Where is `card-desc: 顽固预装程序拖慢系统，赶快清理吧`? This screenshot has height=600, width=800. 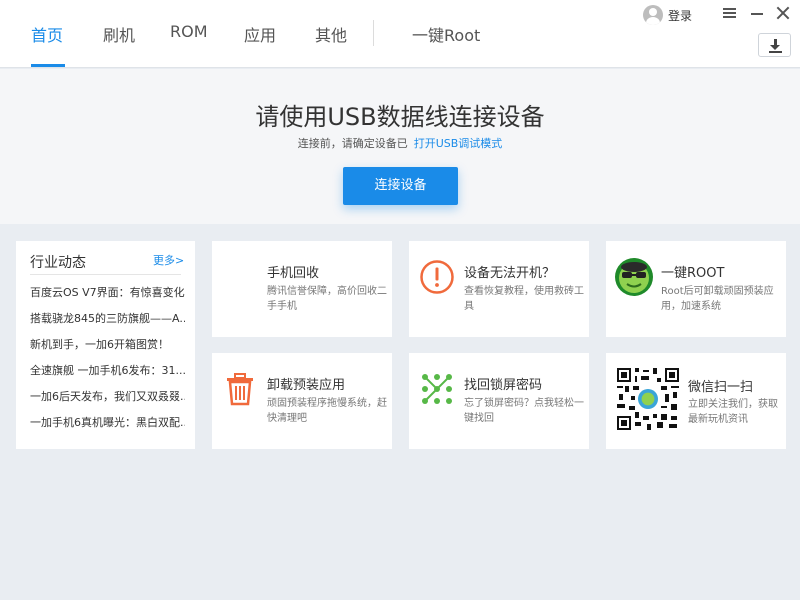 card-desc: 顽固预装程序拖慢系统，赶快清理吧 is located at coordinates (327, 411).